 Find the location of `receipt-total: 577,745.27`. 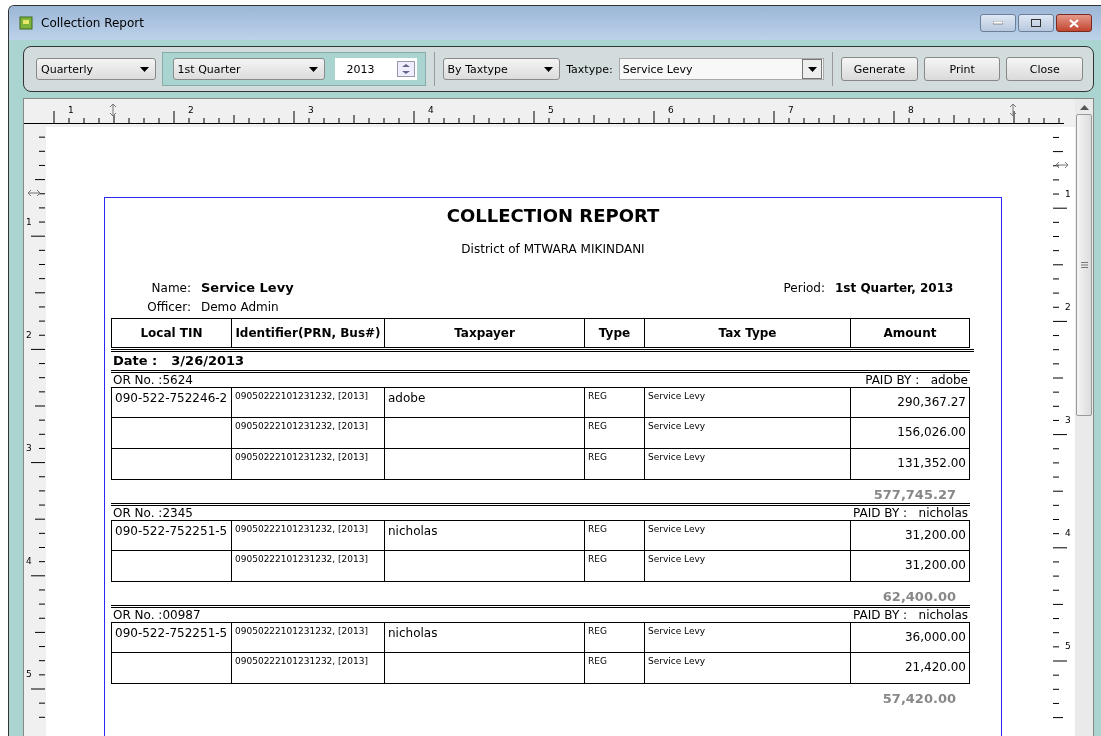

receipt-total: 577,745.27 is located at coordinates (914, 494).